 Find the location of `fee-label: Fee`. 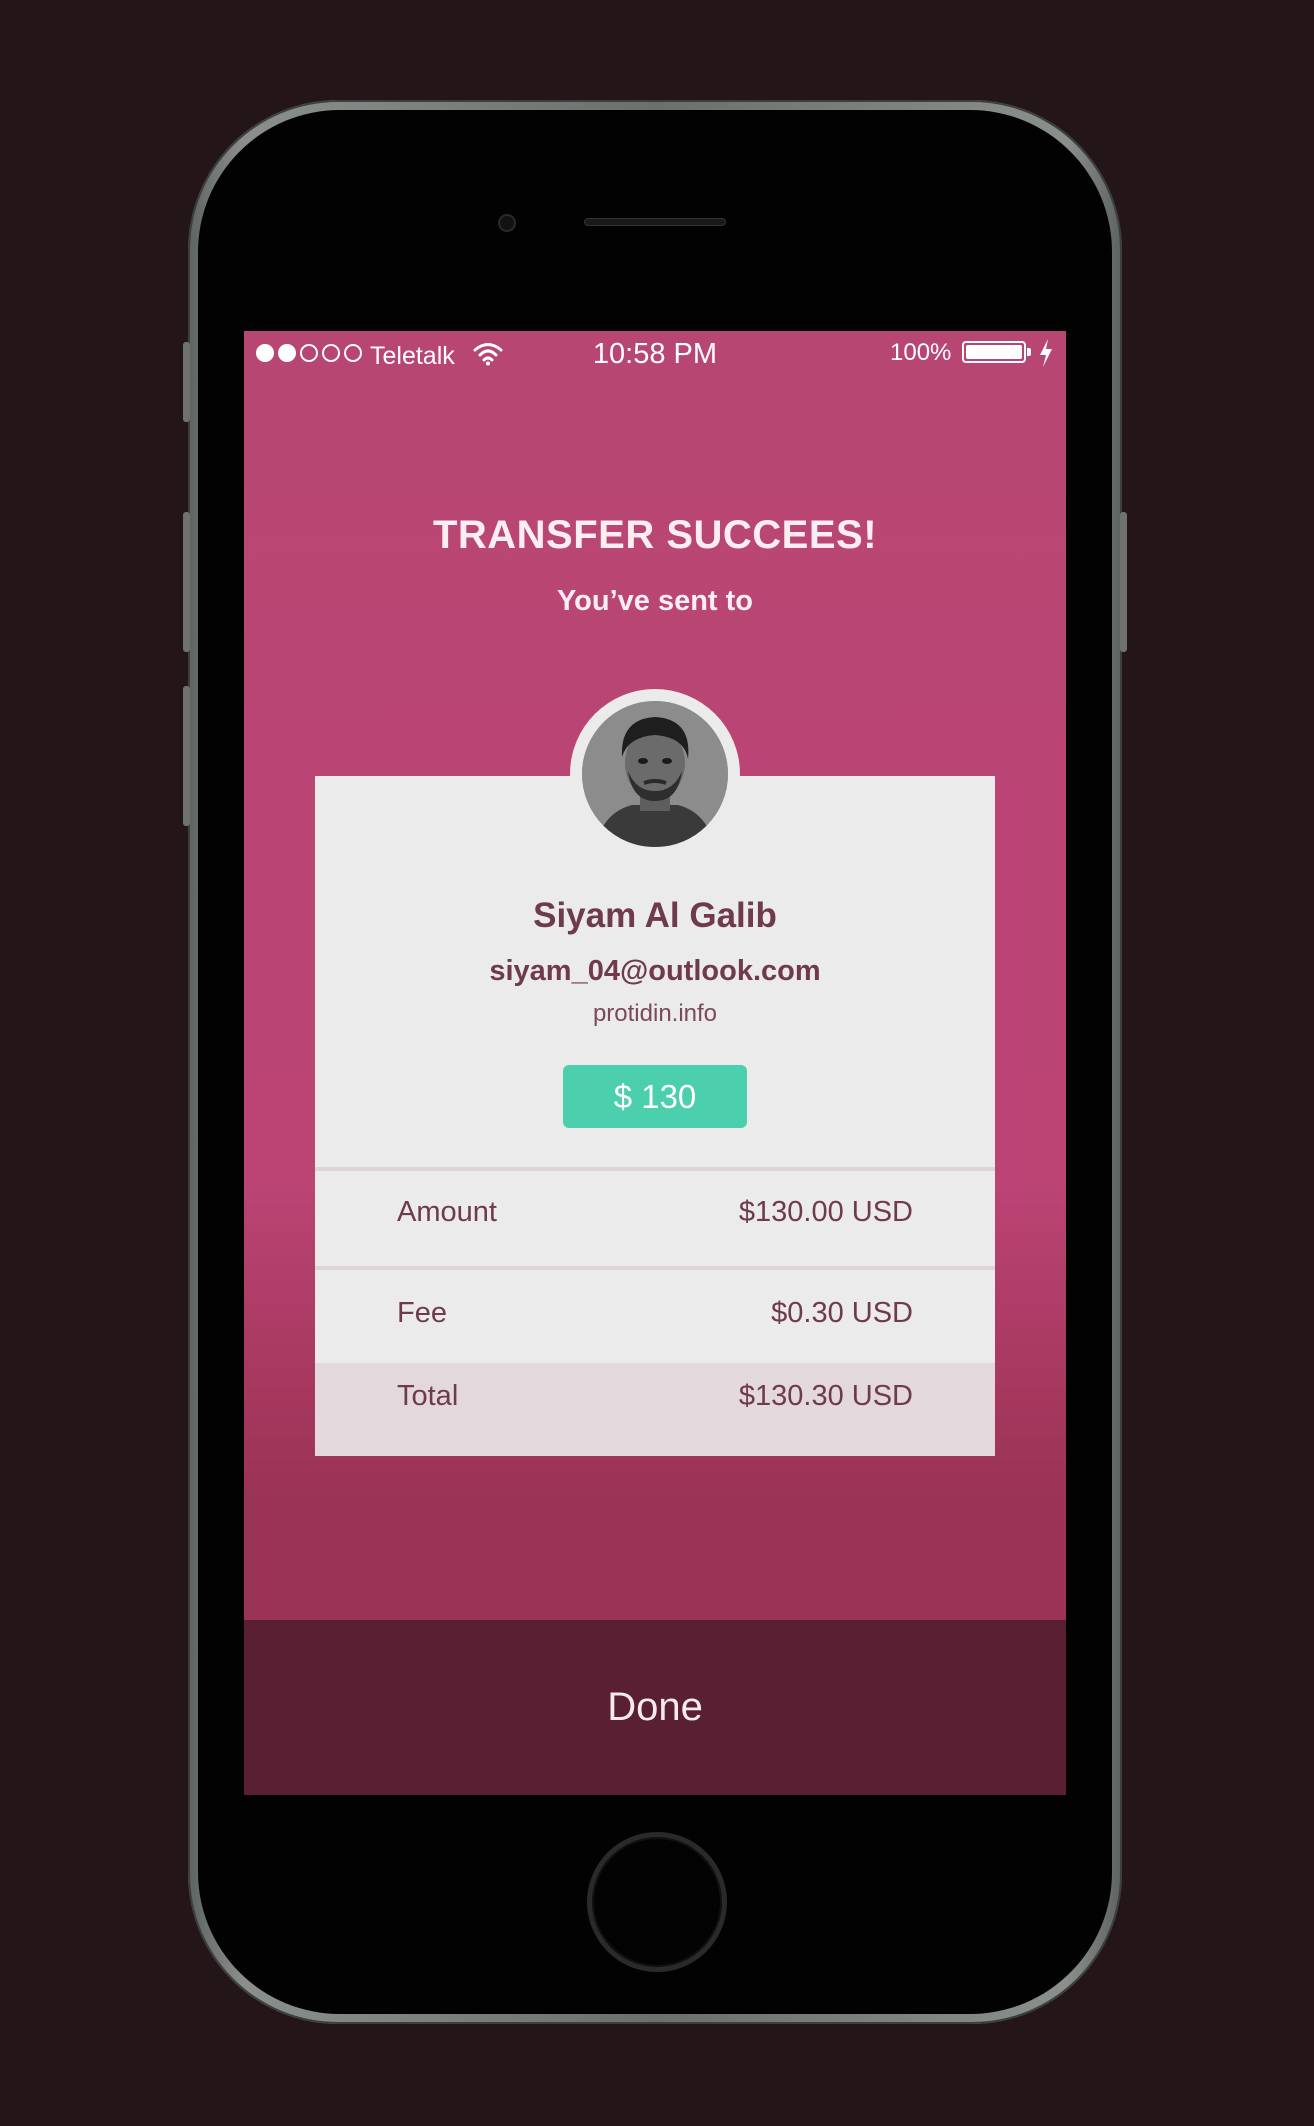

fee-label: Fee is located at coordinates (422, 1313).